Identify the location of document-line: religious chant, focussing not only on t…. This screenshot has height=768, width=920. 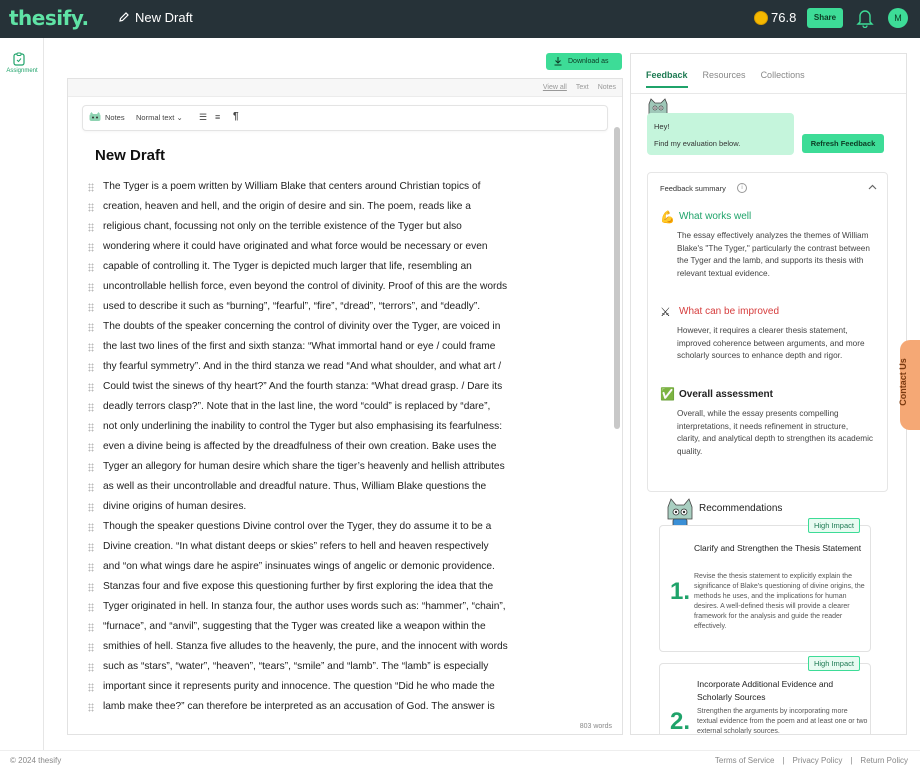
(348, 227).